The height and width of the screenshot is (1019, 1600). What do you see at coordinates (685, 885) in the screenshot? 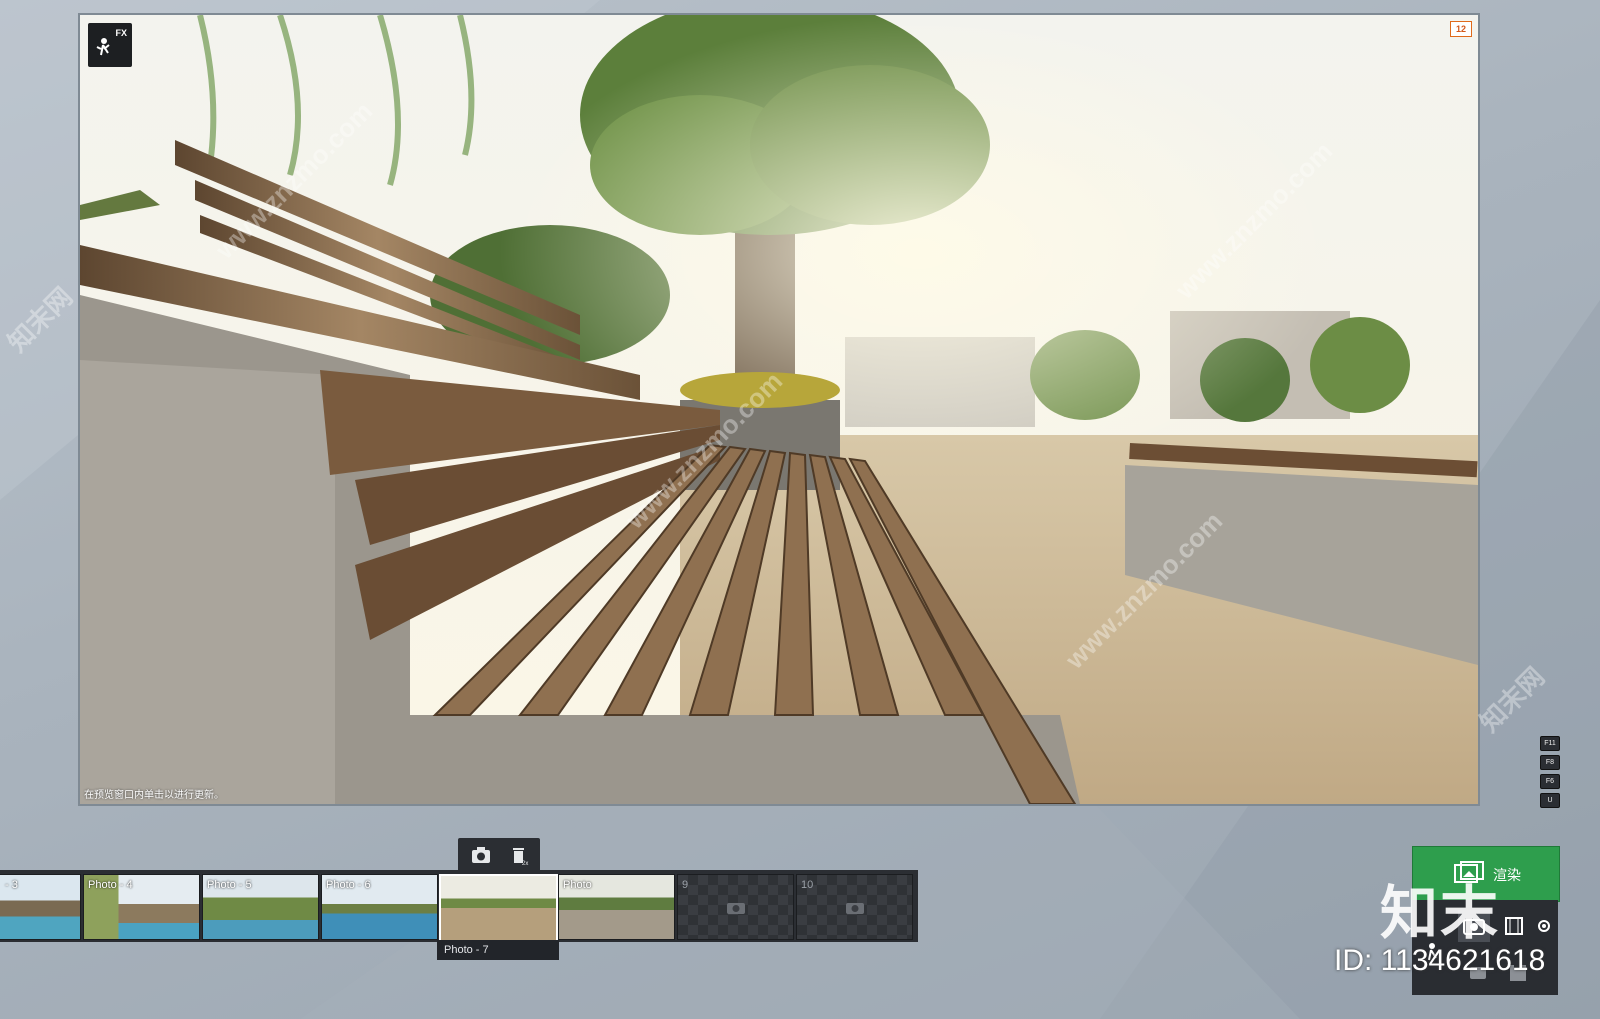
I see `thumbnail-label: 9` at bounding box center [685, 885].